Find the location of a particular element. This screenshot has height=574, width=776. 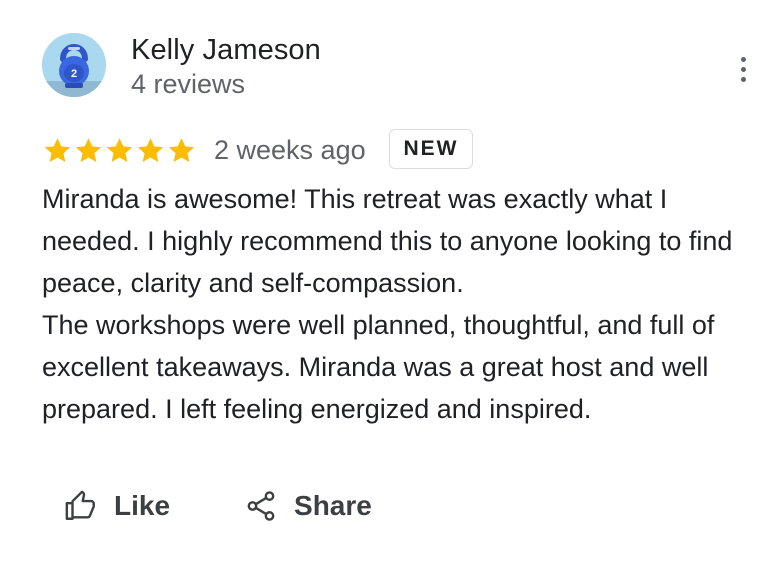

like-label: Like is located at coordinates (142, 505).